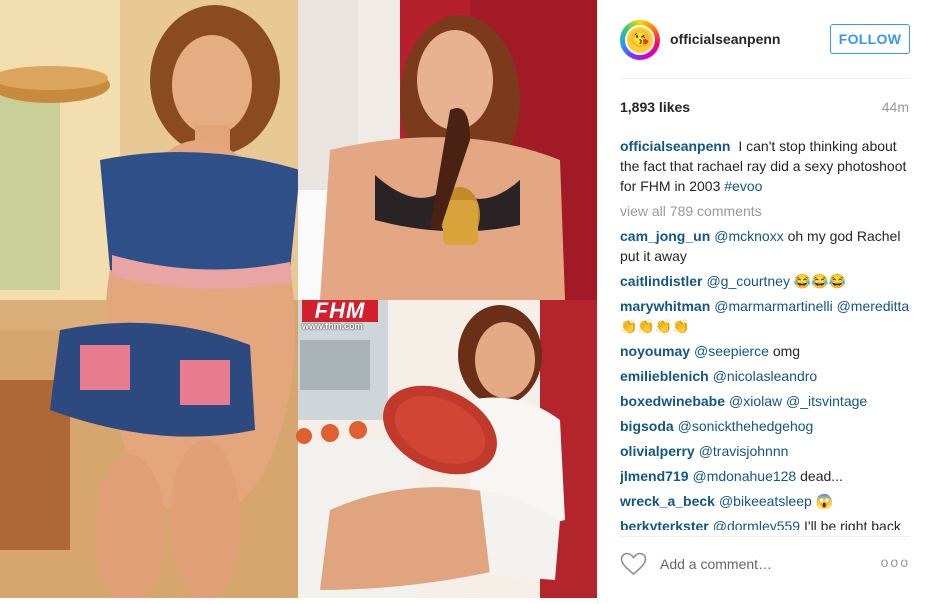 The width and height of the screenshot is (932, 604). I want to click on comment-mention: @mdonahue128, so click(744, 476).